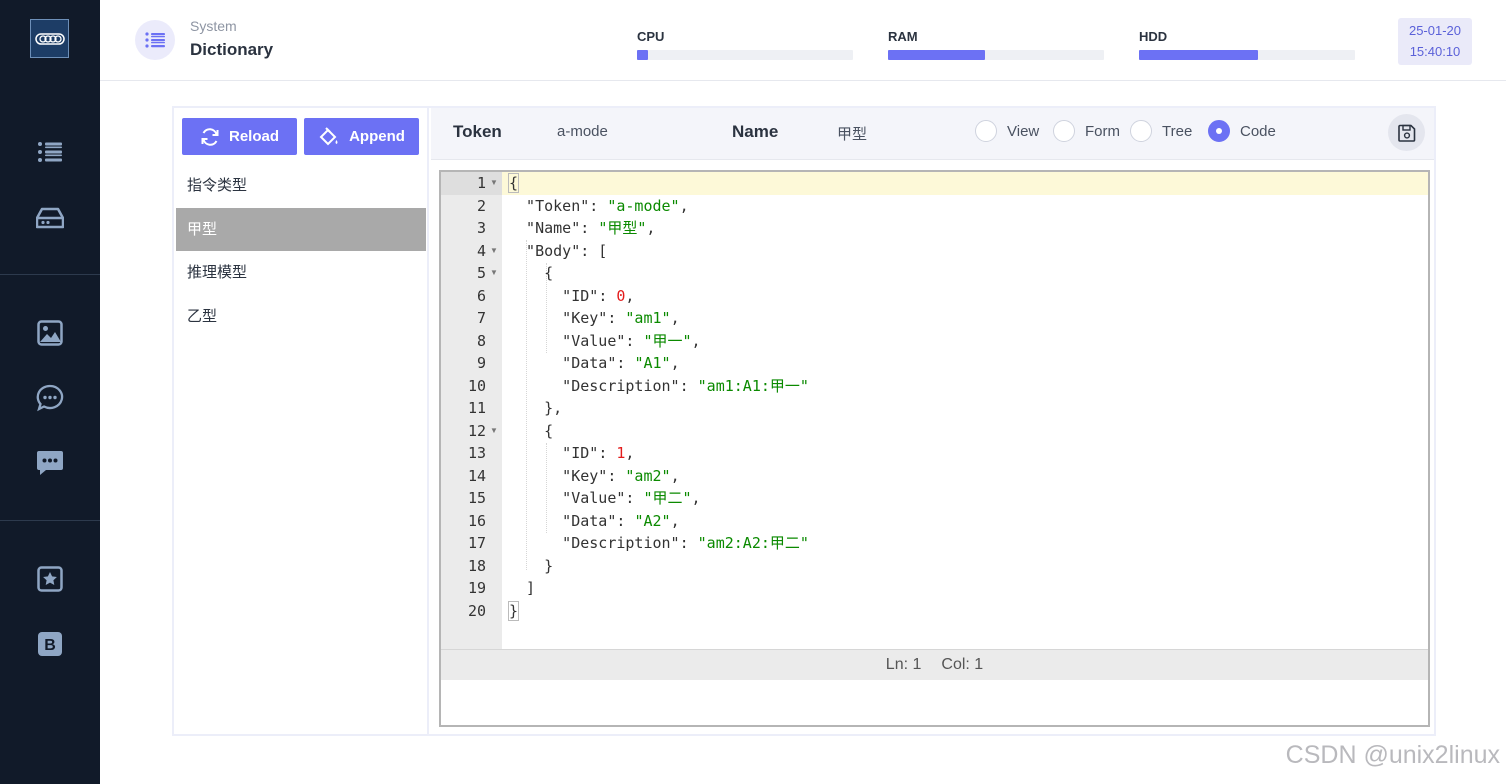  I want to click on line-number: 20, so click(476, 610).